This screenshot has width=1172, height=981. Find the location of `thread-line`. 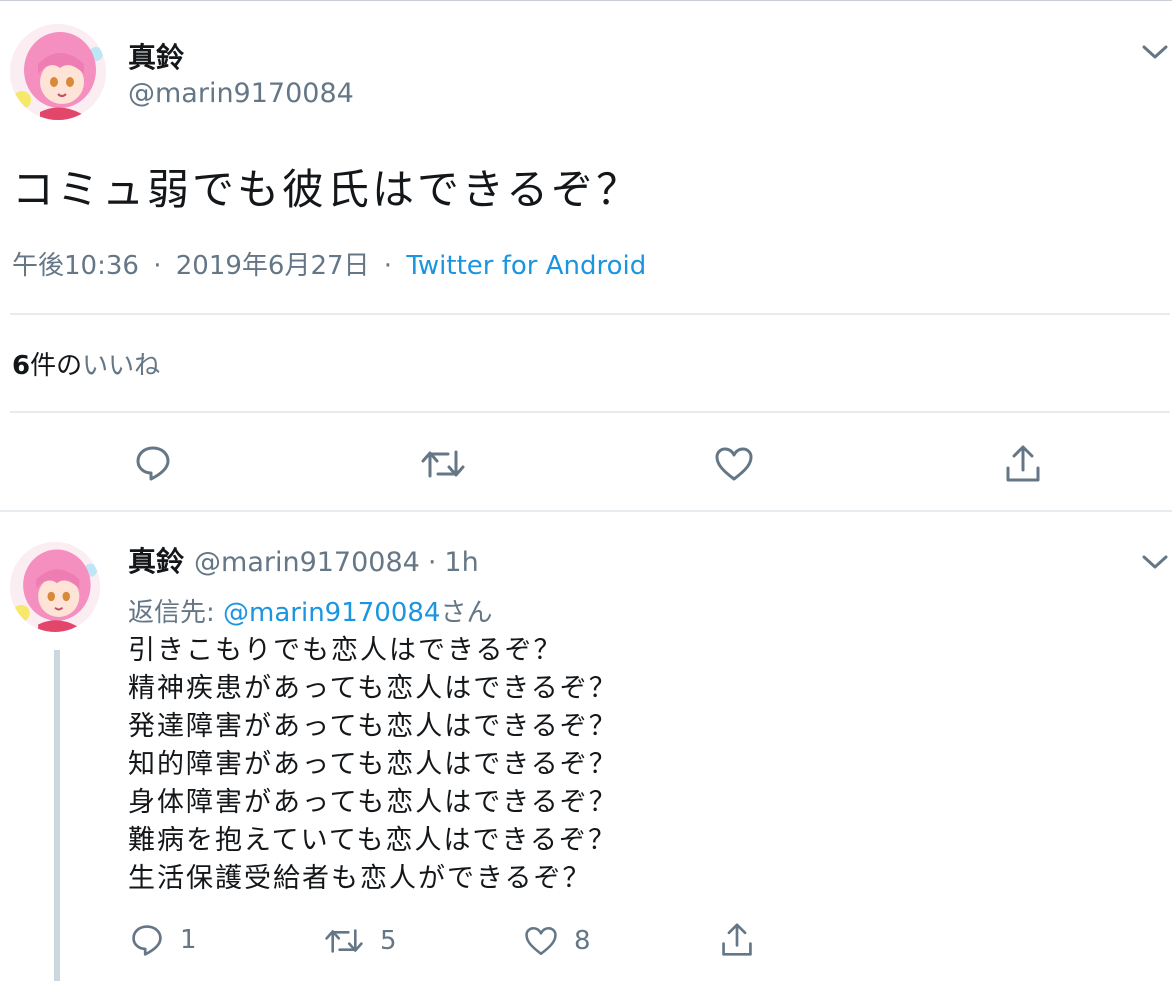

thread-line is located at coordinates (57, 815).